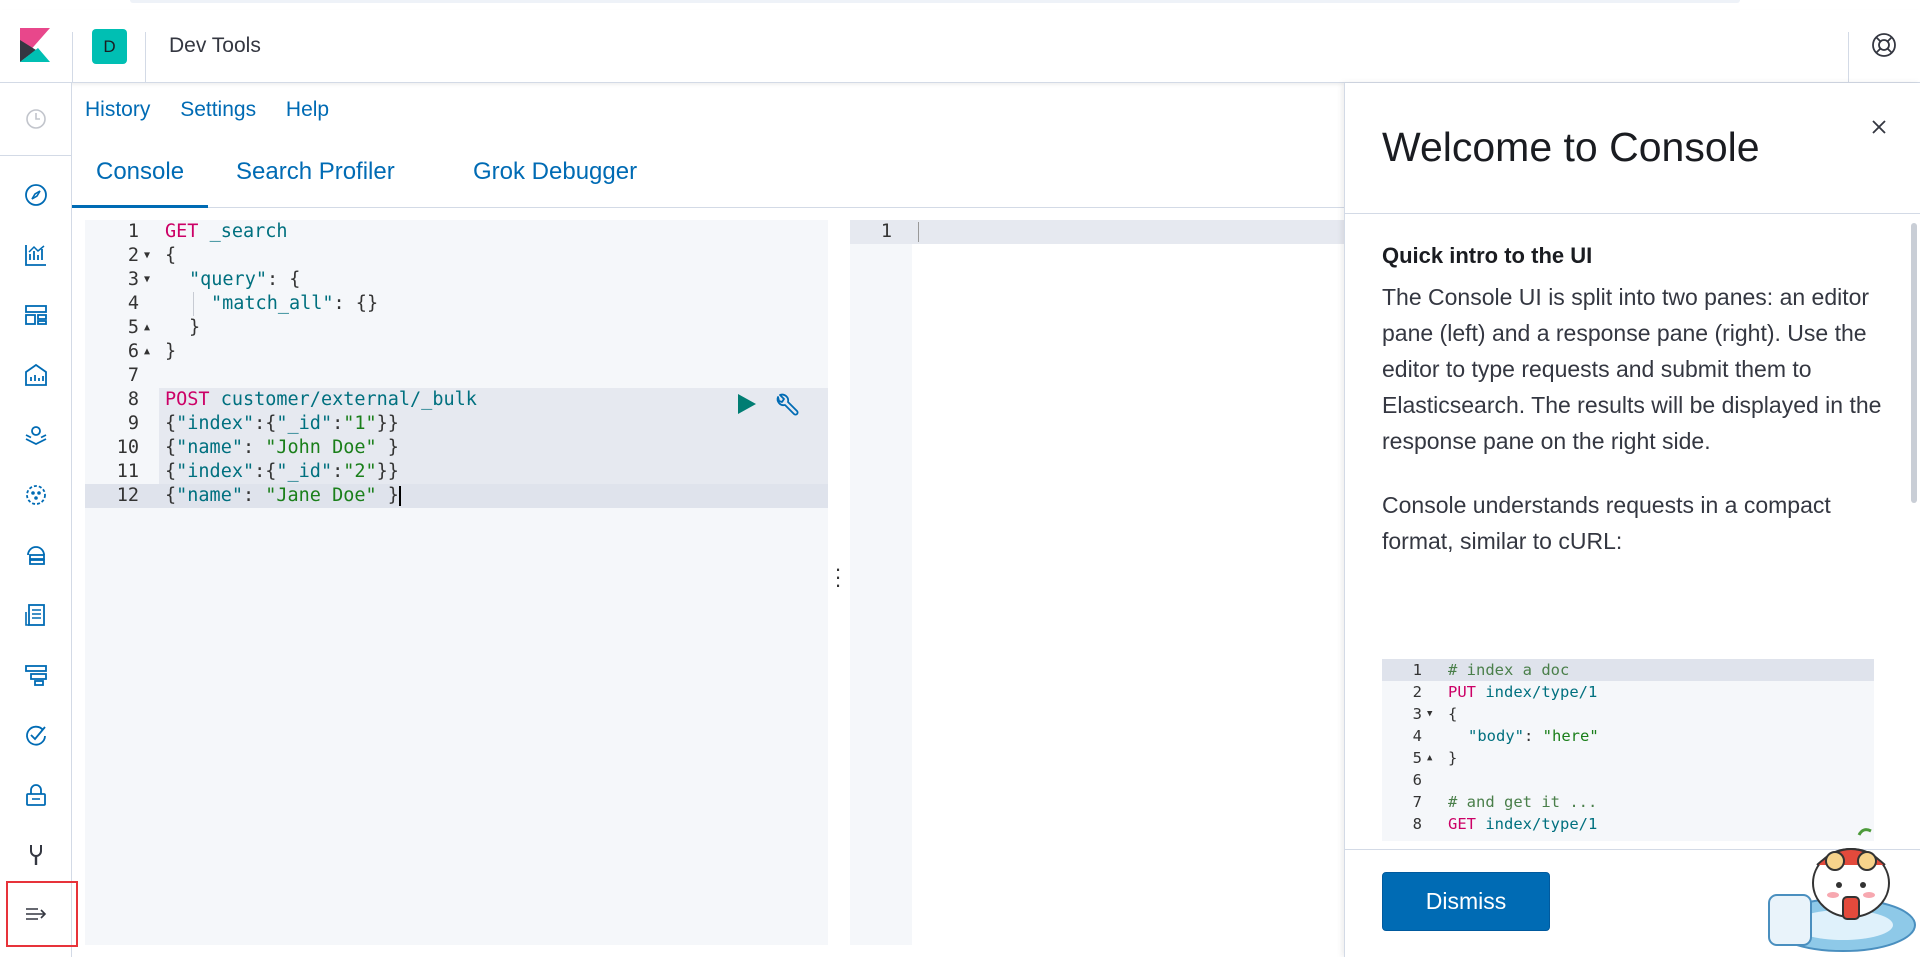  I want to click on code-line: "match_all": {}, so click(294, 304).